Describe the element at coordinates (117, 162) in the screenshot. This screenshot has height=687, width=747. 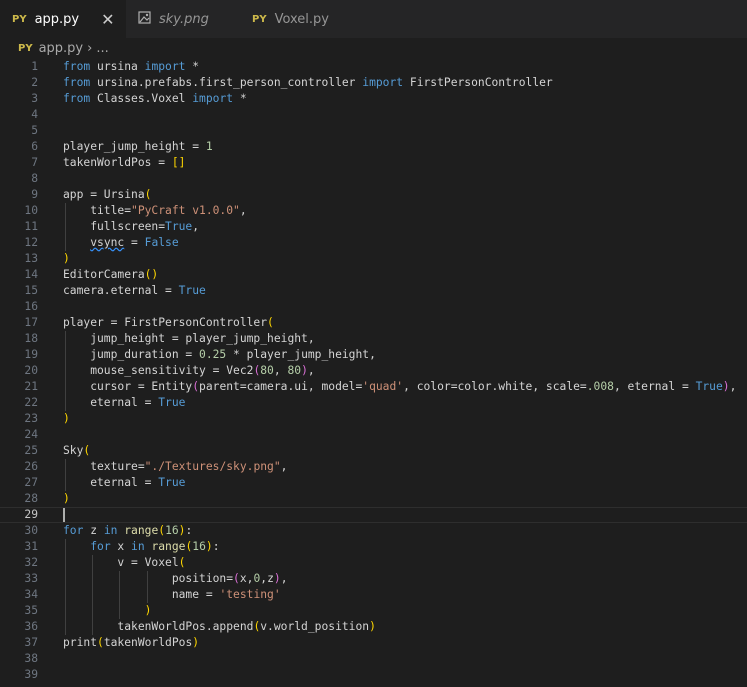
I see `code-token: takenWorldPos =` at that location.